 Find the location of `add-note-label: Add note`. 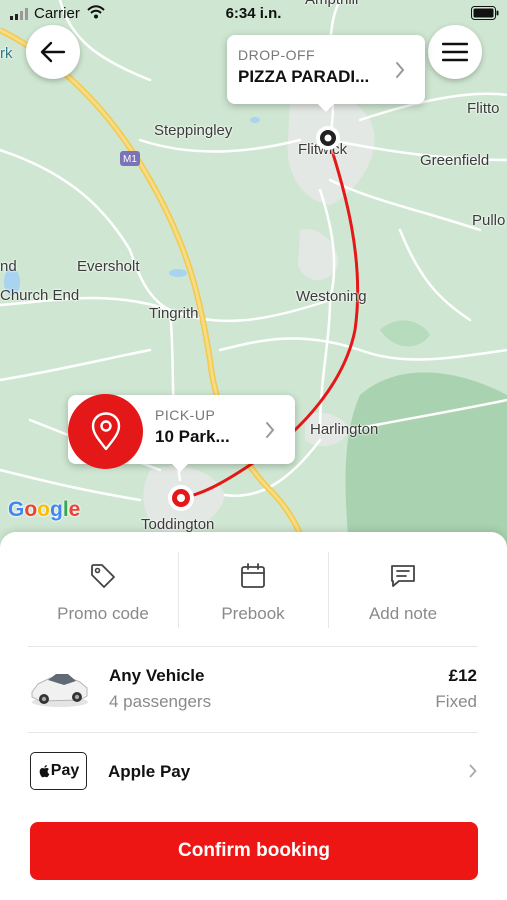

add-note-label: Add note is located at coordinates (403, 613).